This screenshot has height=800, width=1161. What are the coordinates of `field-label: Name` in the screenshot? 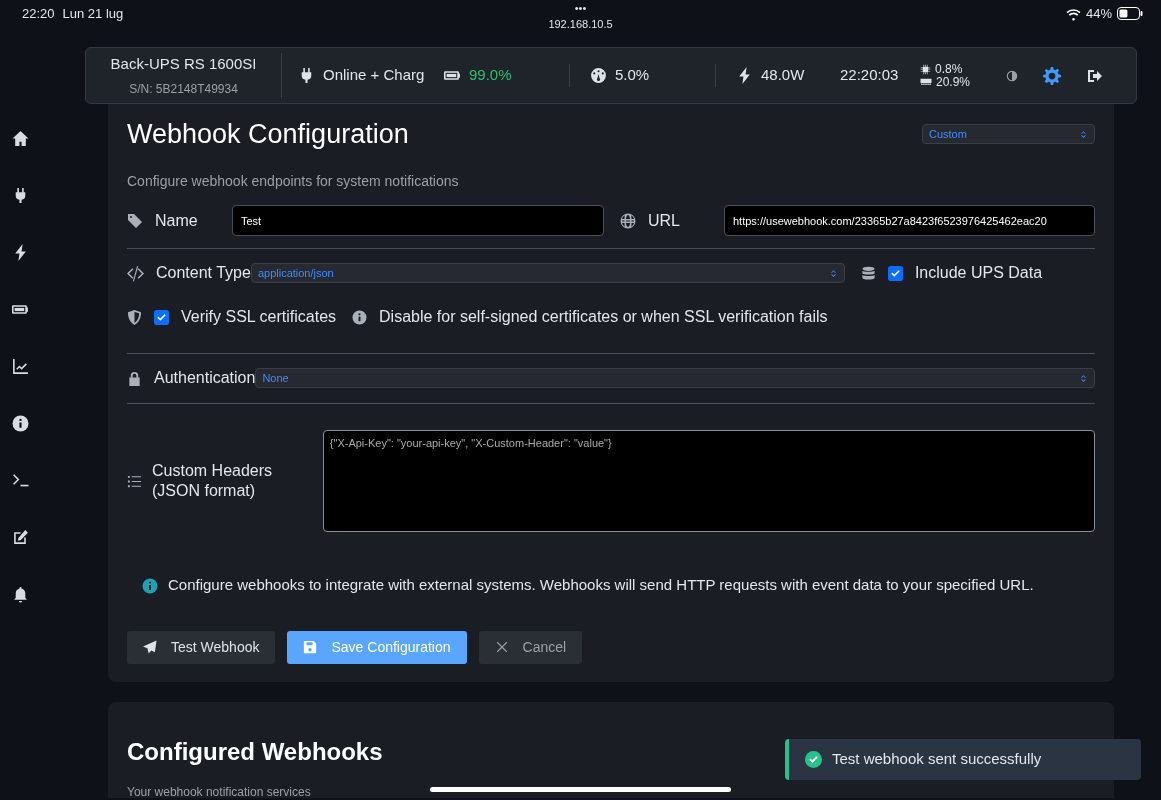 It's located at (176, 220).